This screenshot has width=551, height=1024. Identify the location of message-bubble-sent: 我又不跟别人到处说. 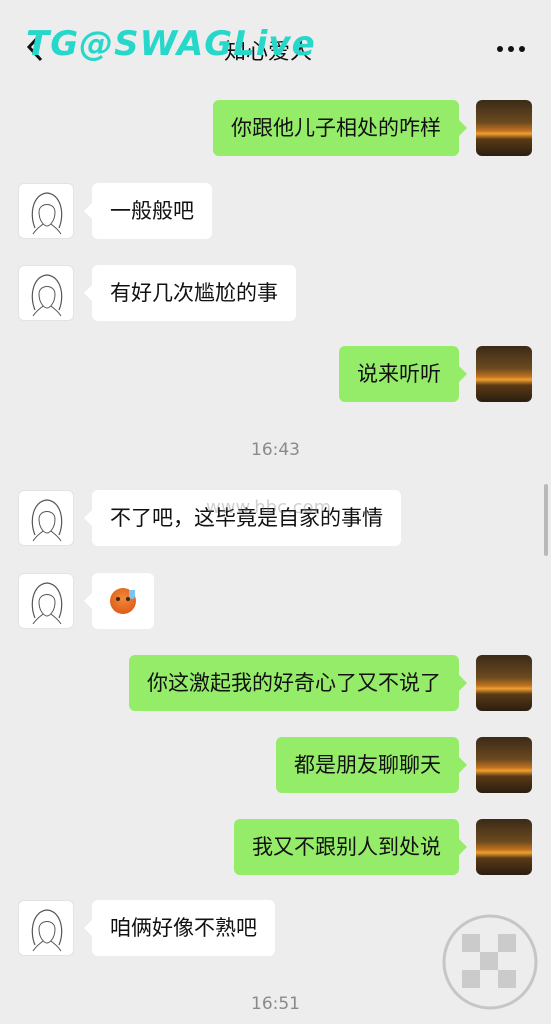
(350, 847).